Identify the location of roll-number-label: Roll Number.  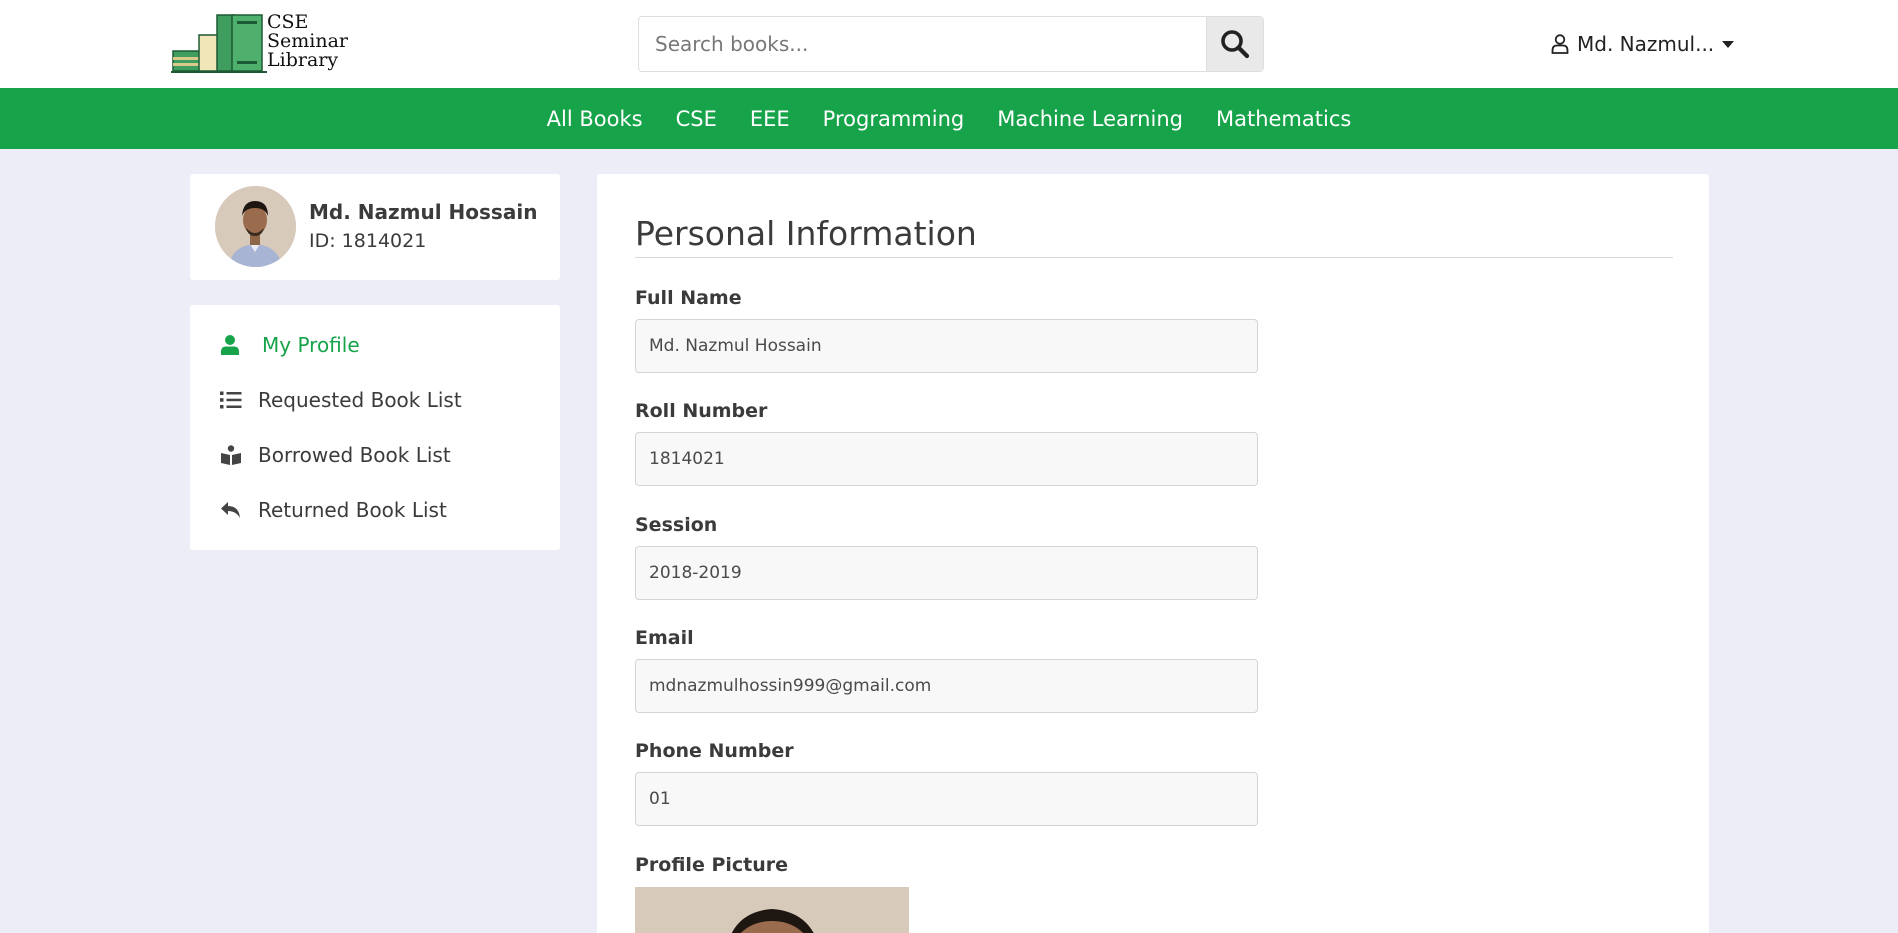
(701, 411).